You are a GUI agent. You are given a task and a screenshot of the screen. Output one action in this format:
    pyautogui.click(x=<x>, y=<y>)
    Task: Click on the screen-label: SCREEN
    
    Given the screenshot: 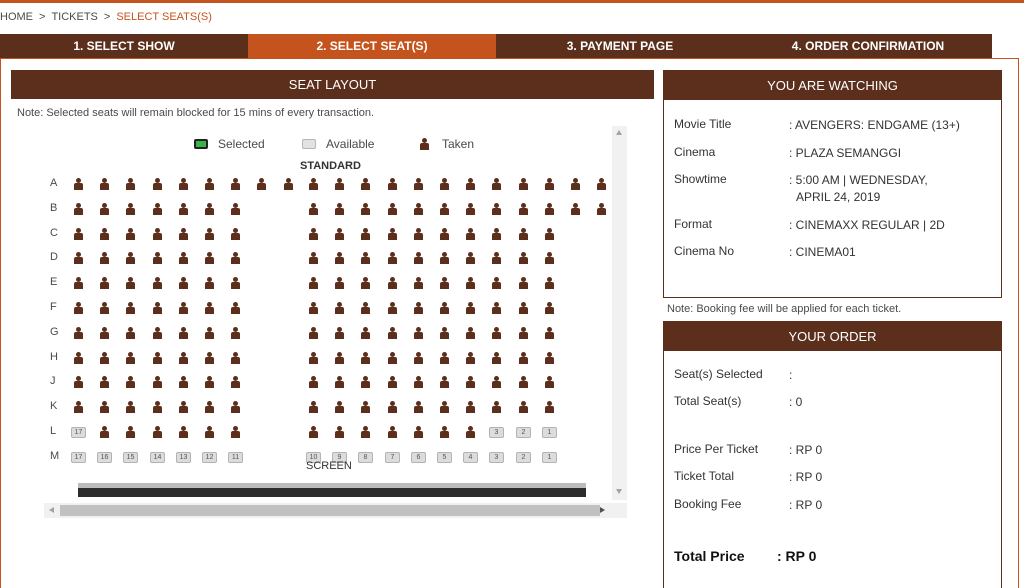 What is the action you would take?
    pyautogui.click(x=329, y=466)
    